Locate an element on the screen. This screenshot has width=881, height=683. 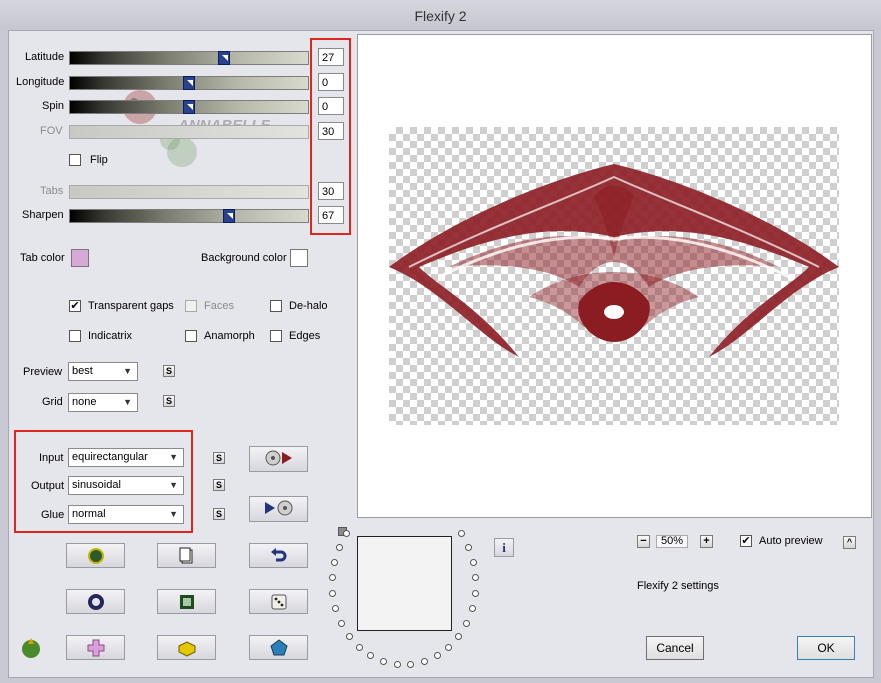
sharpen-slider is located at coordinates (189, 216).